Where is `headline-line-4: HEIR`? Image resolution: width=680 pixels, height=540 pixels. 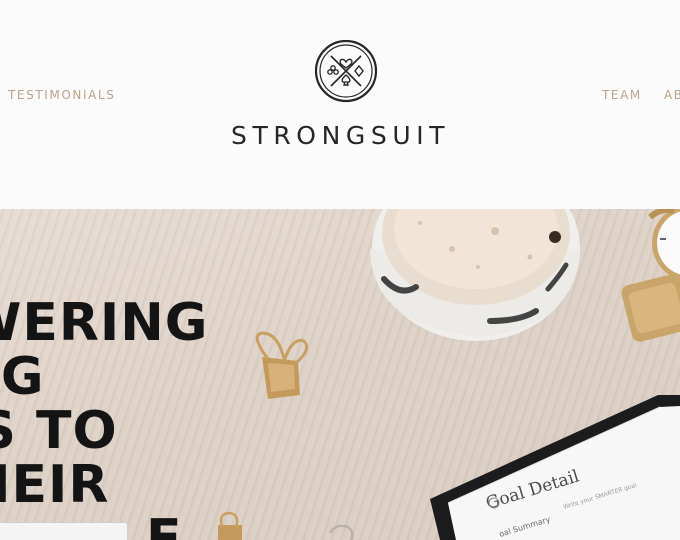 headline-line-4: HEIR is located at coordinates (55, 485).